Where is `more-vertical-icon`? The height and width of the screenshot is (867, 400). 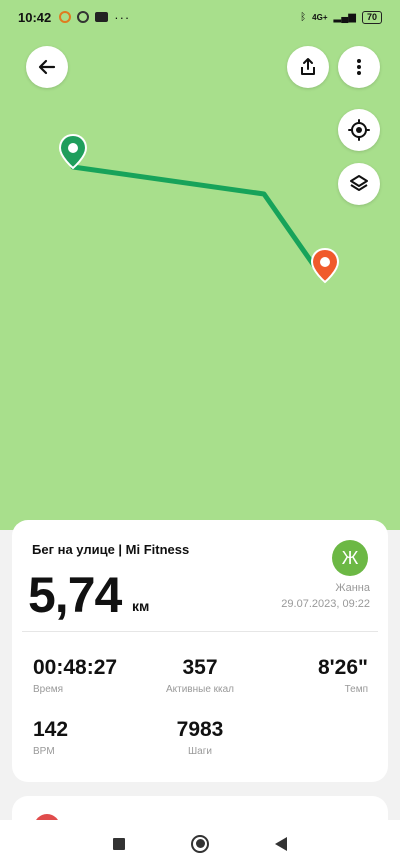 more-vertical-icon is located at coordinates (359, 67).